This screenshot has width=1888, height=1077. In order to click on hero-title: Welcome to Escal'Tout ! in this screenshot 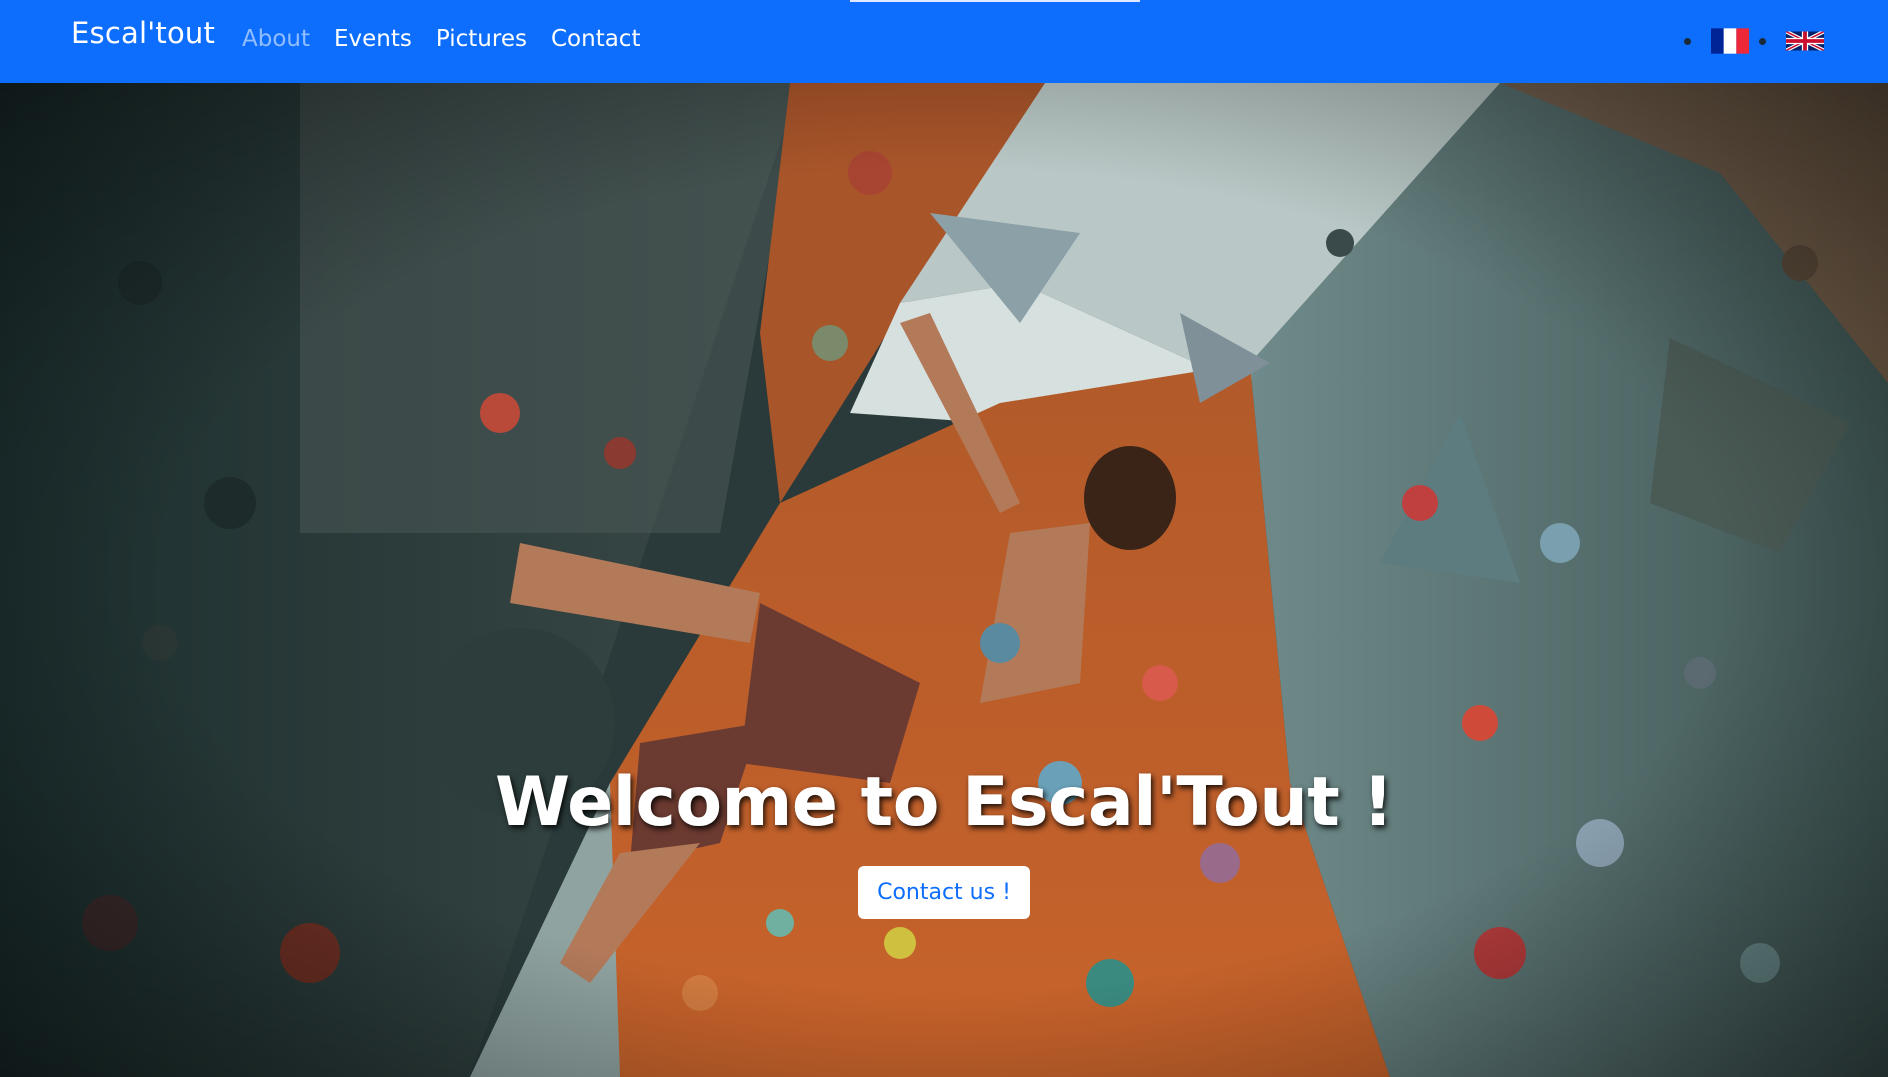, I will do `click(944, 802)`.